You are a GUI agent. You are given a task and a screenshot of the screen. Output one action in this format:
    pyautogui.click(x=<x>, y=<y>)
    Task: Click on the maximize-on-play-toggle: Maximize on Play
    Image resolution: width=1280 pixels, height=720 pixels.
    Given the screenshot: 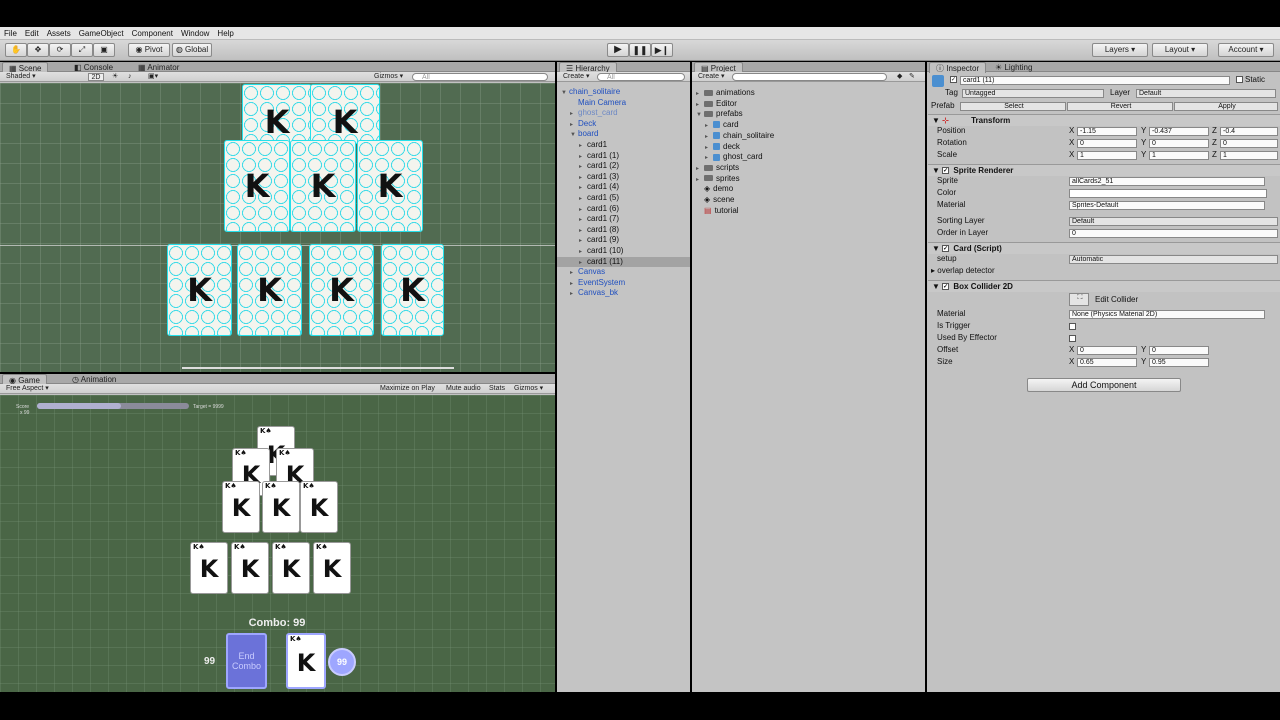 What is the action you would take?
    pyautogui.click(x=411, y=389)
    